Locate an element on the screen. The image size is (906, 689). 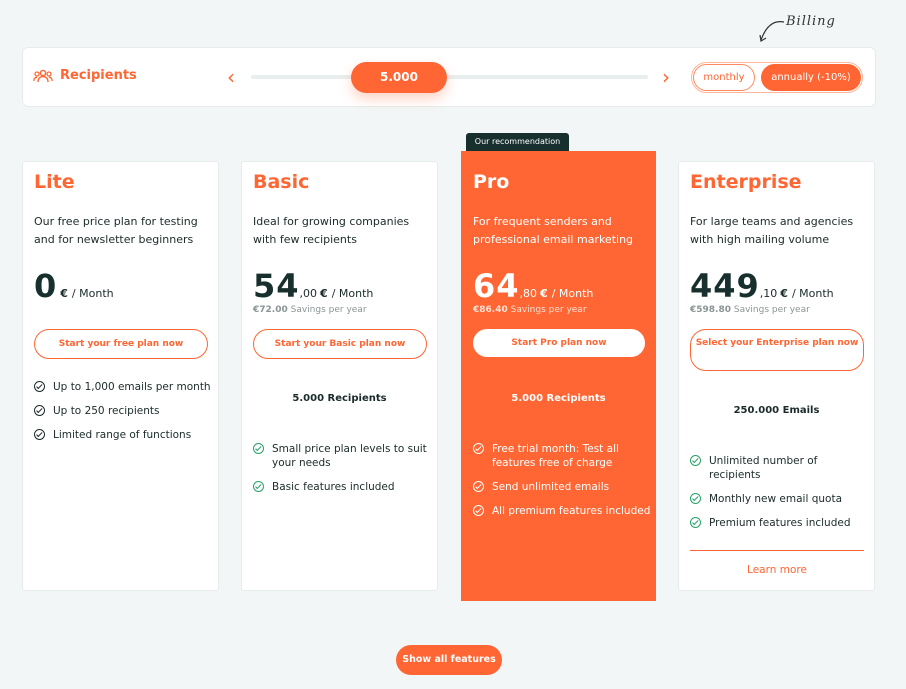
savings-text: €598.80 Savings per year is located at coordinates (750, 310).